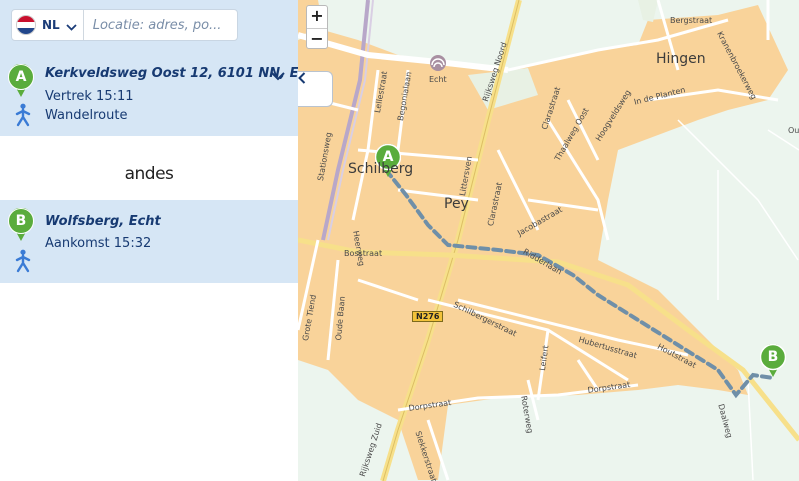  I want to click on map-destination-marker-icon: B, so click(773, 361).